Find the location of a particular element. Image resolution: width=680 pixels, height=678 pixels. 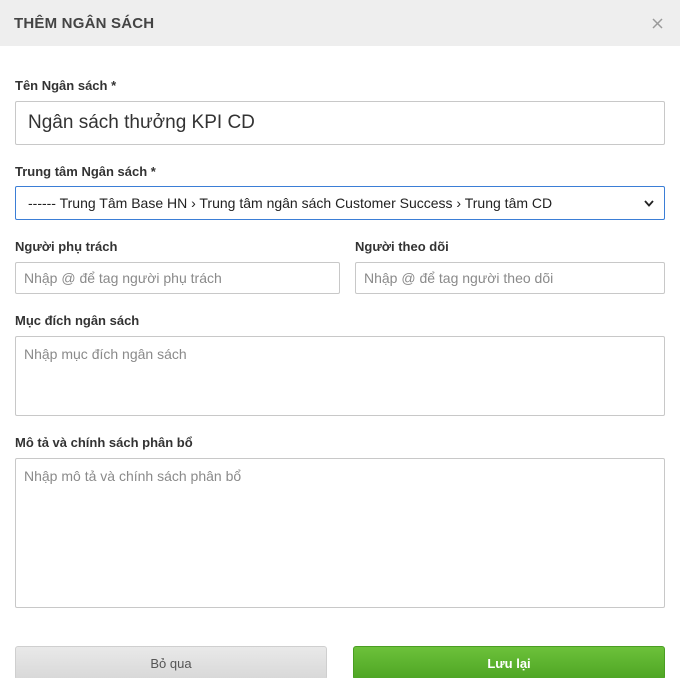

owner-input is located at coordinates (177, 278).